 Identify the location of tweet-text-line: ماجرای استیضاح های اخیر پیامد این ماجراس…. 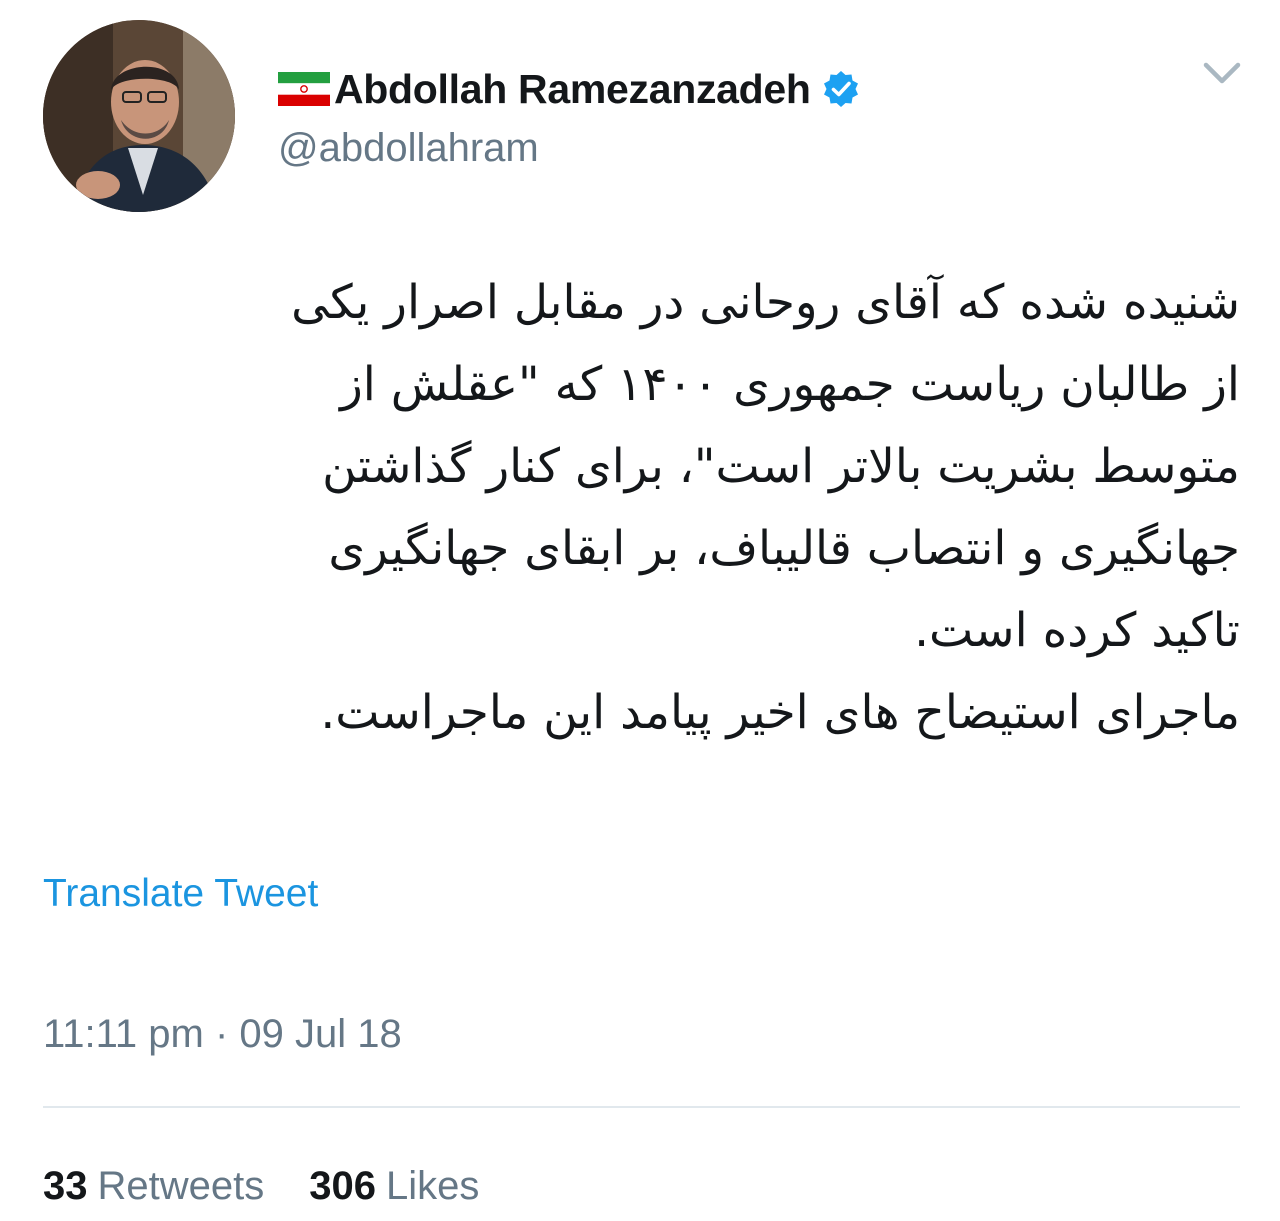
(780, 712).